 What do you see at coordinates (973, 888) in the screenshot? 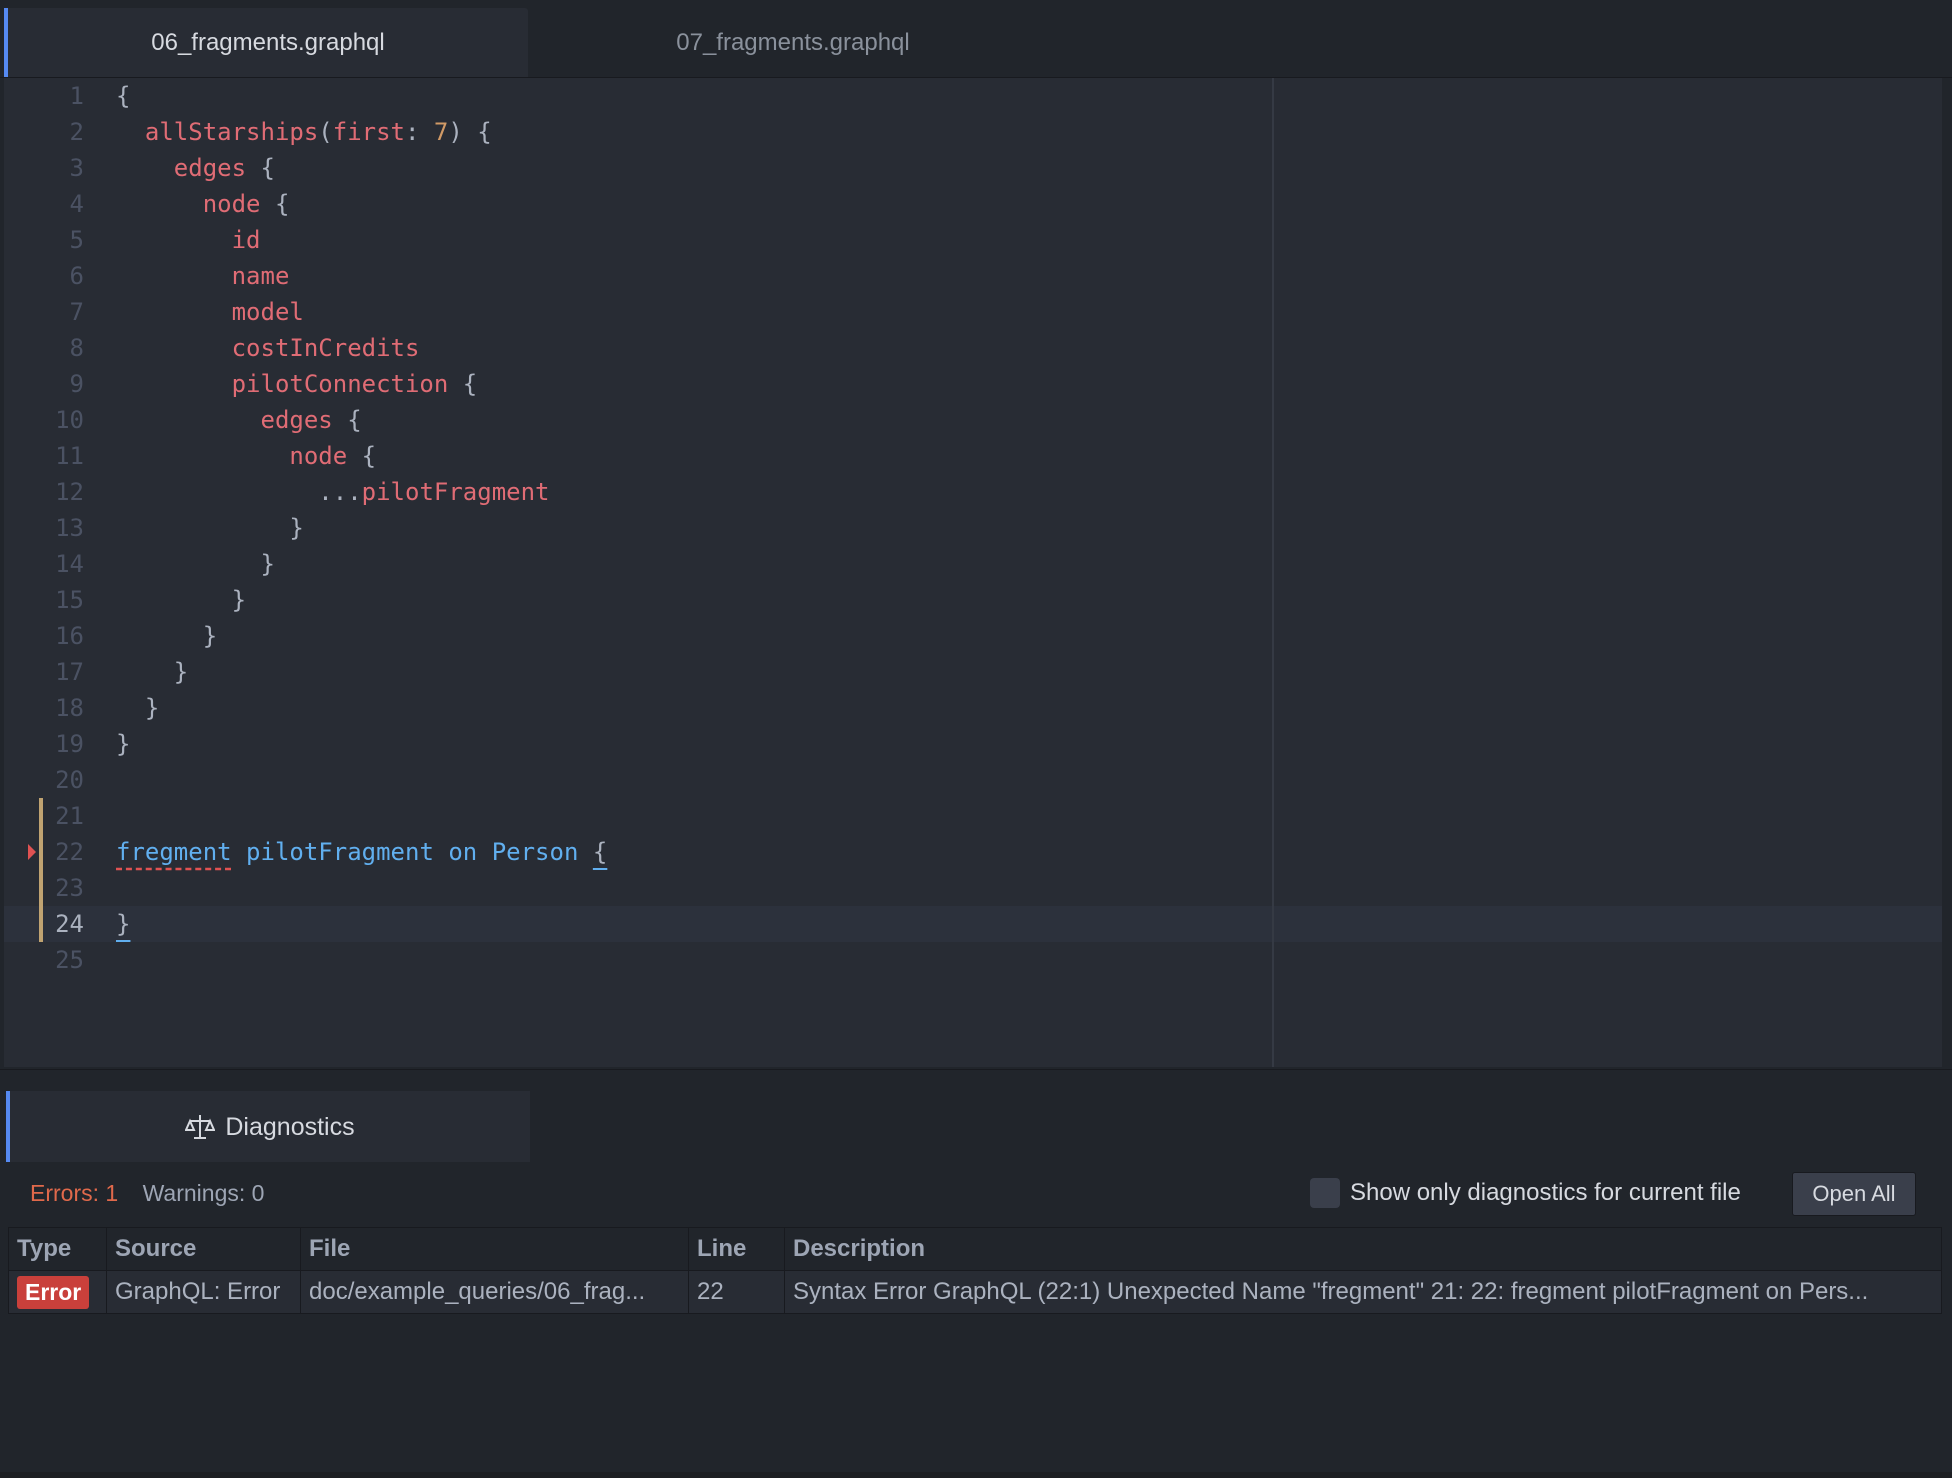
I see `code-line: 23` at bounding box center [973, 888].